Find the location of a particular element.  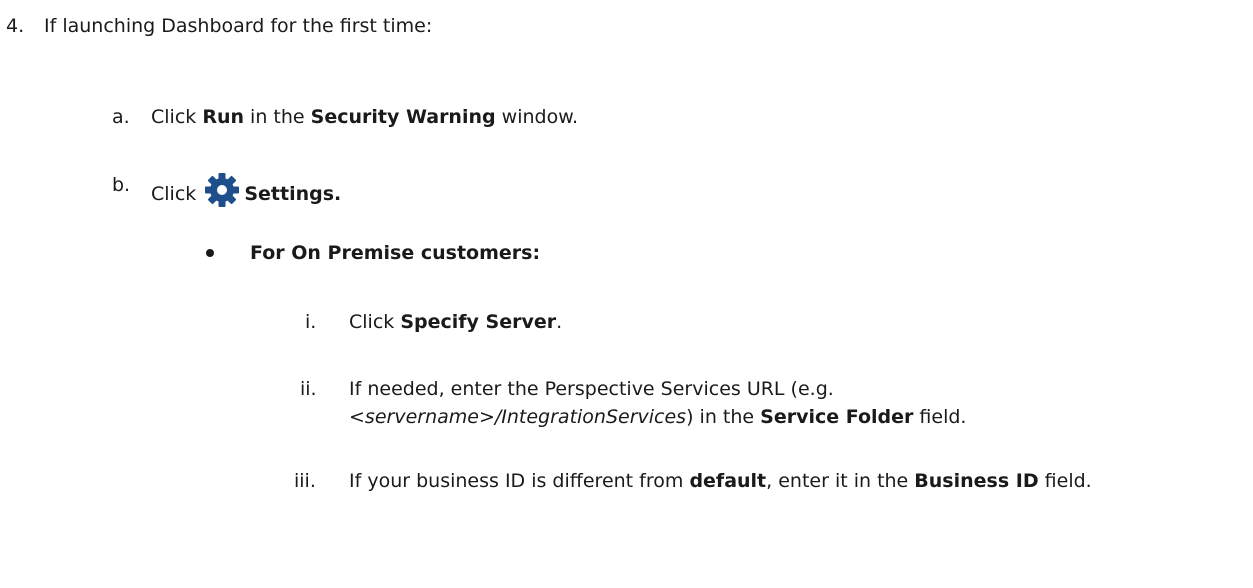

run-label: Run is located at coordinates (223, 117).